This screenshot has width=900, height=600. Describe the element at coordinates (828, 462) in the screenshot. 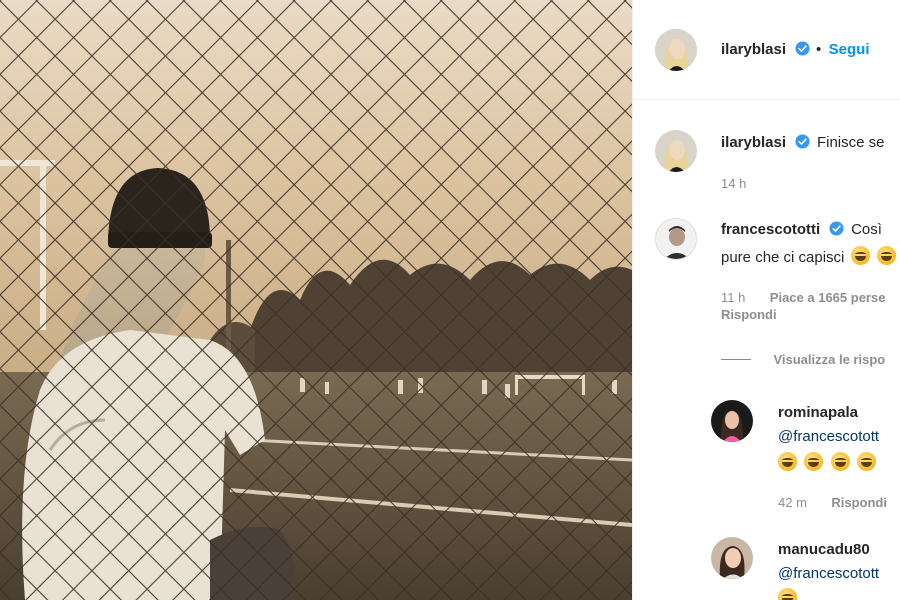

I see `reply-emojis` at that location.